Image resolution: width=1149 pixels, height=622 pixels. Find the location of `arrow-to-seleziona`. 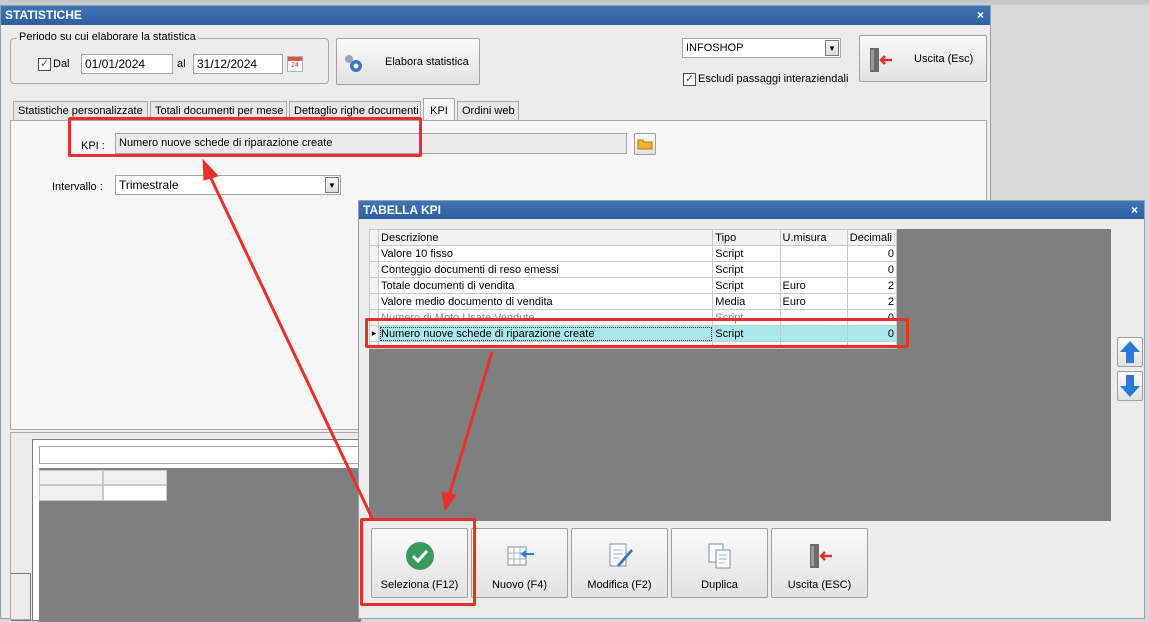

arrow-to-seleziona is located at coordinates (470, 424).